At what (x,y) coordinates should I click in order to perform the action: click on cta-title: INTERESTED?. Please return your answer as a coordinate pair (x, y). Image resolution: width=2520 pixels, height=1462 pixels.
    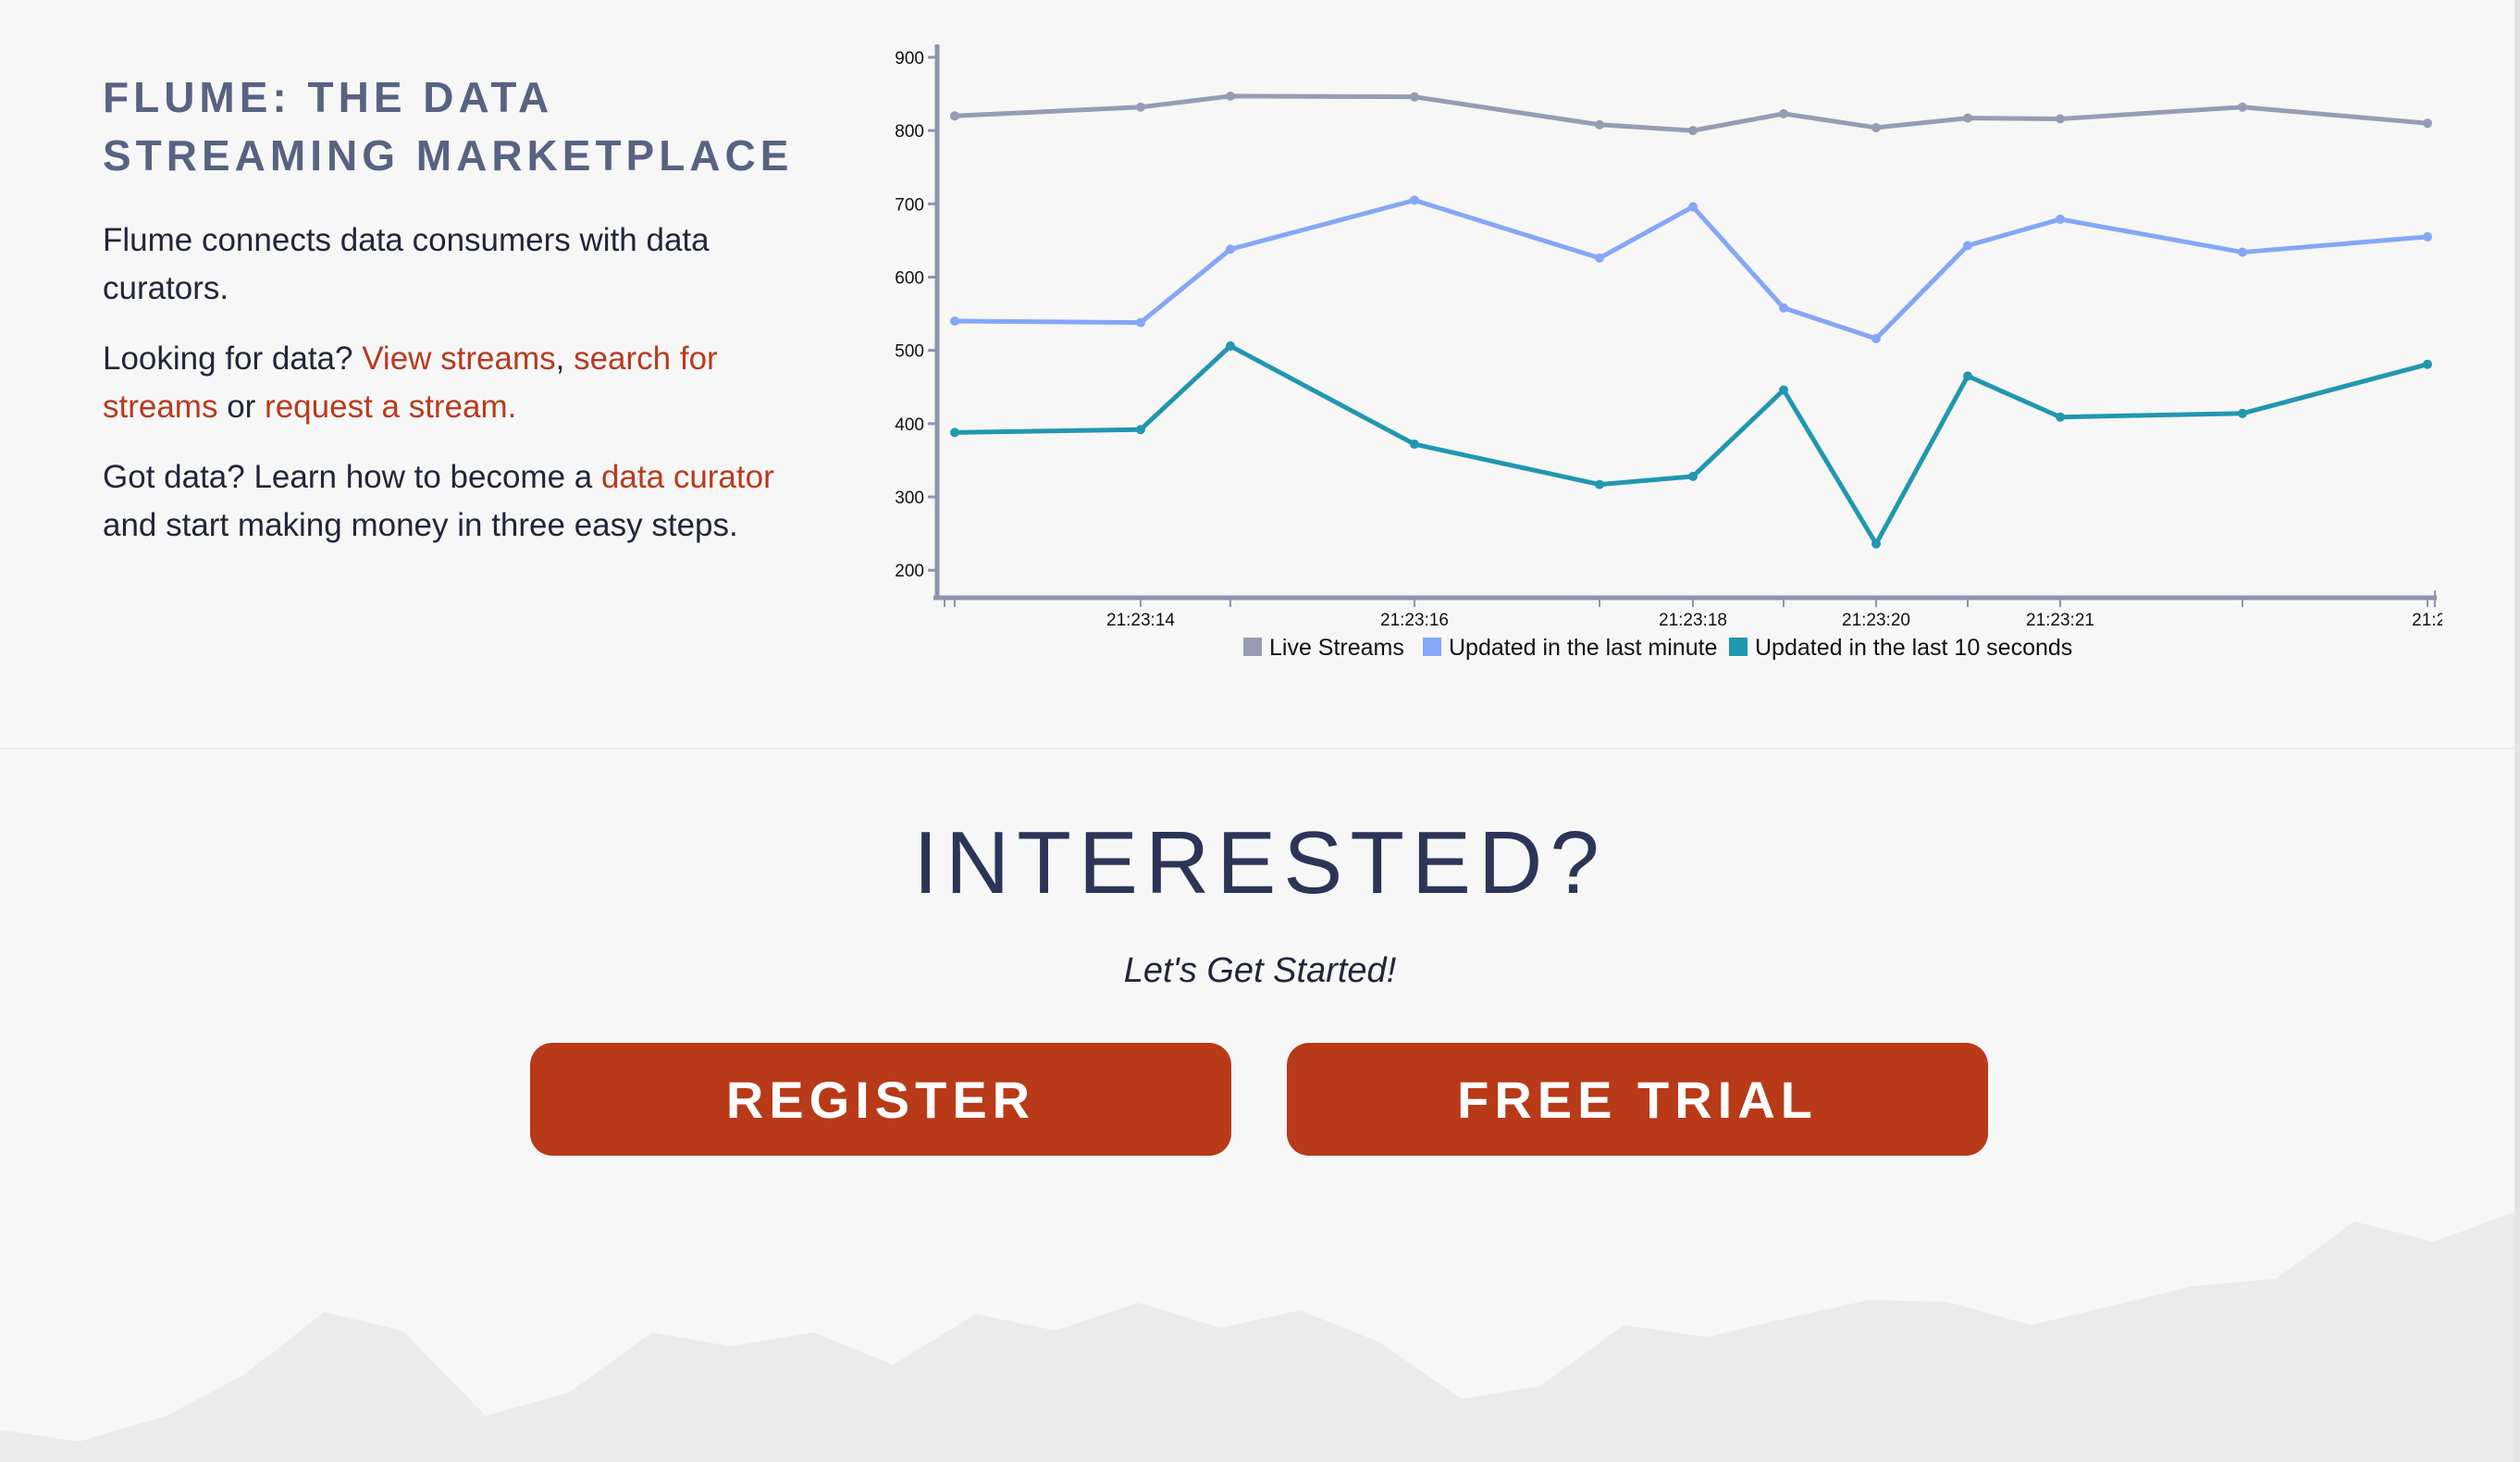
    Looking at the image, I should click on (1260, 863).